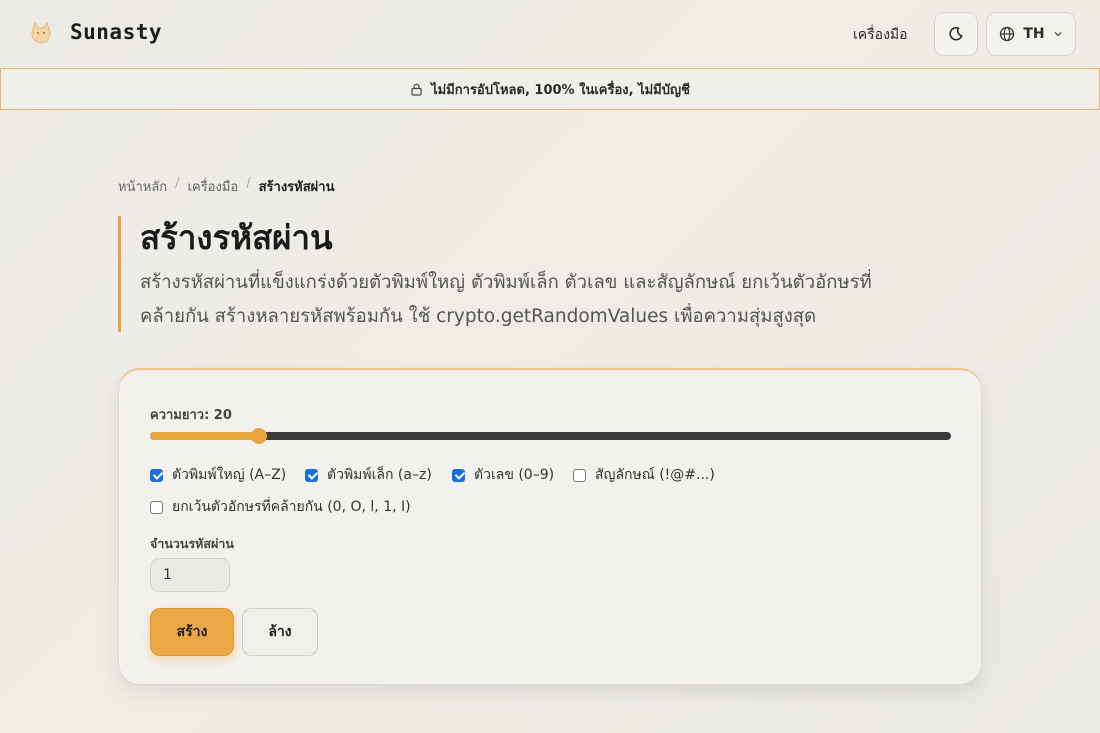  Describe the element at coordinates (655, 475) in the screenshot. I see `option-label: สัญลักษณ์ (!@#...)` at that location.